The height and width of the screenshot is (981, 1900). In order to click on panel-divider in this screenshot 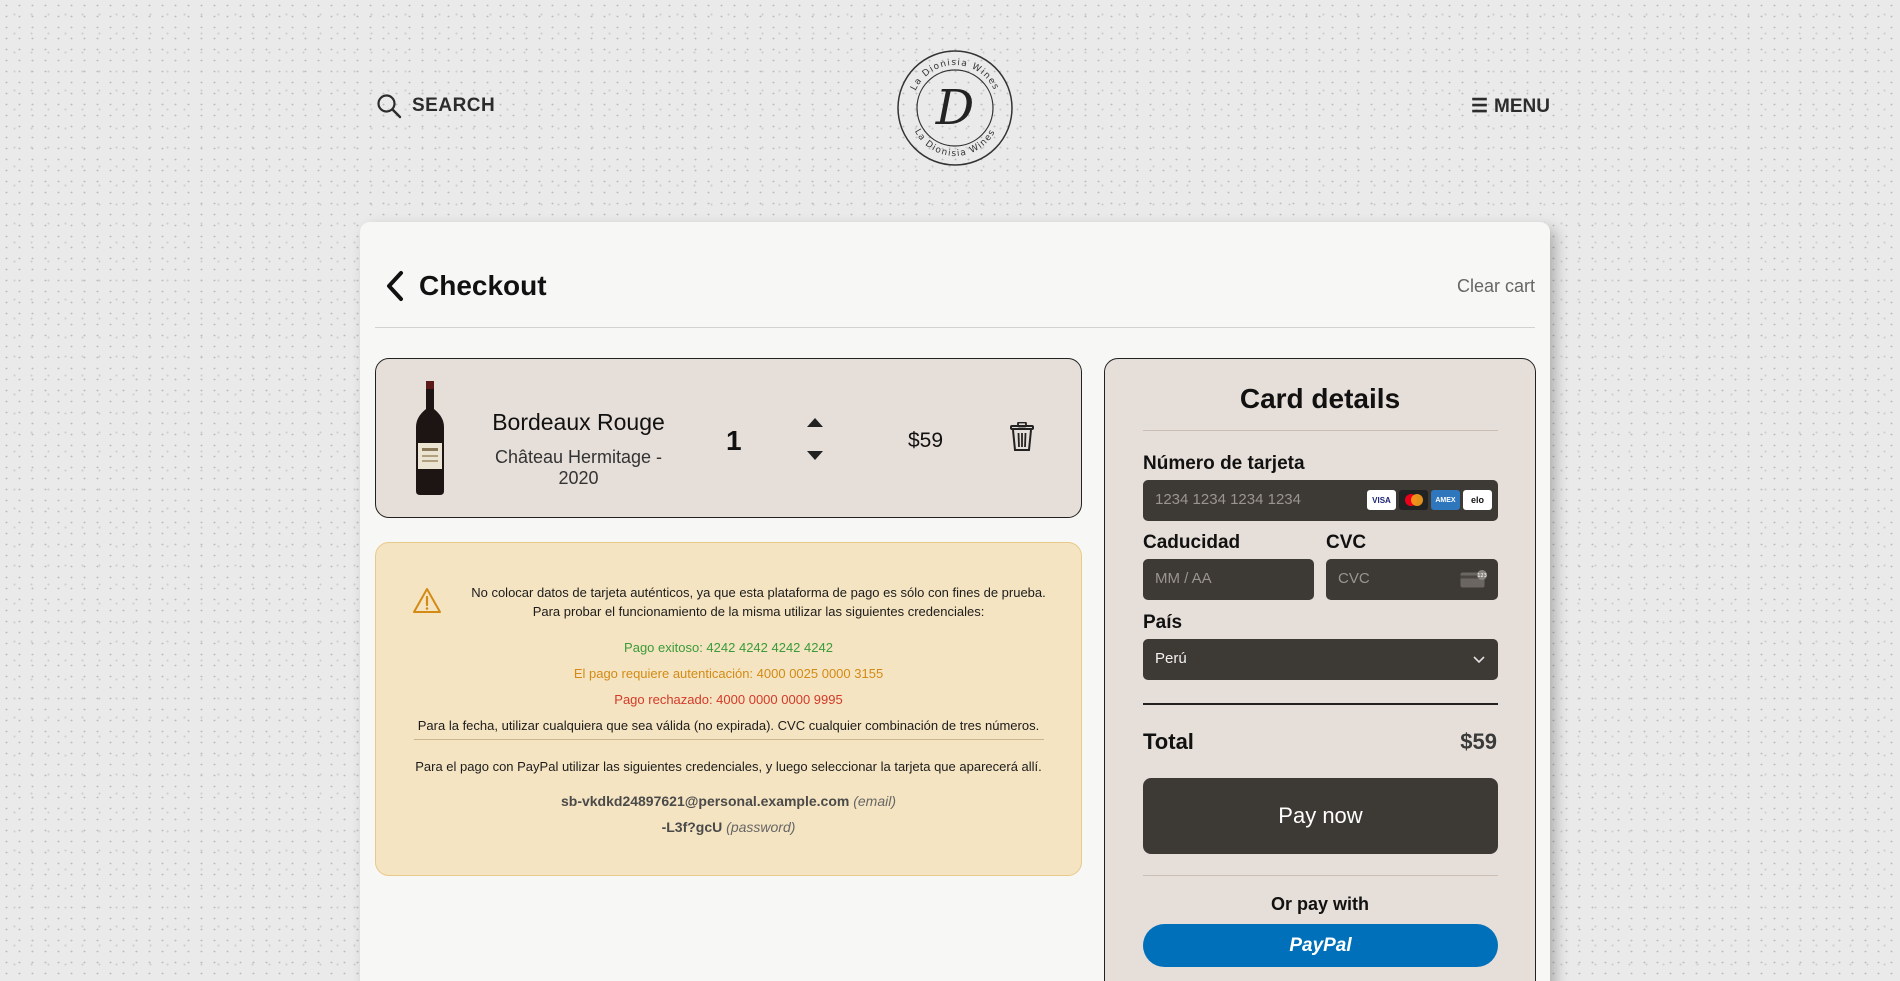, I will do `click(1320, 430)`.